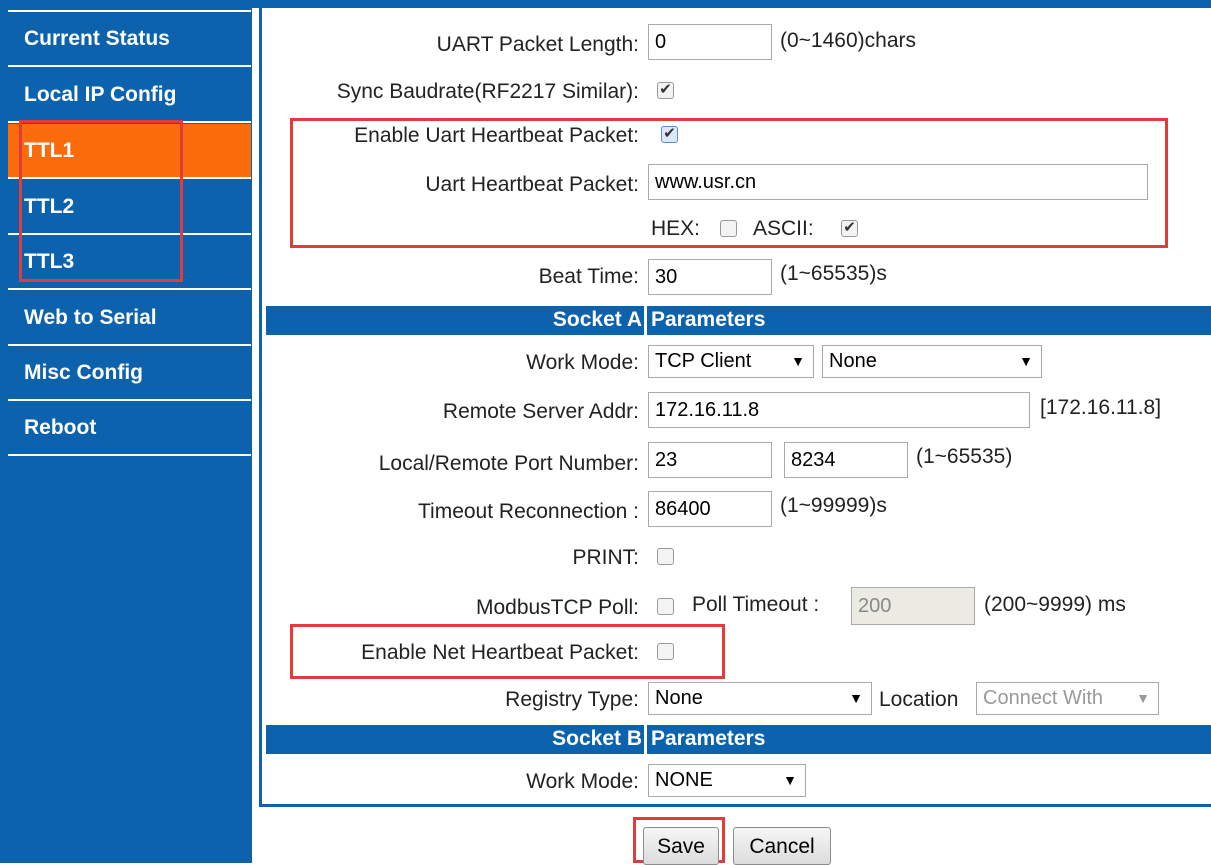 The image size is (1211, 865). Describe the element at coordinates (597, 319) in the screenshot. I see `socket-a-title: Socket A` at that location.